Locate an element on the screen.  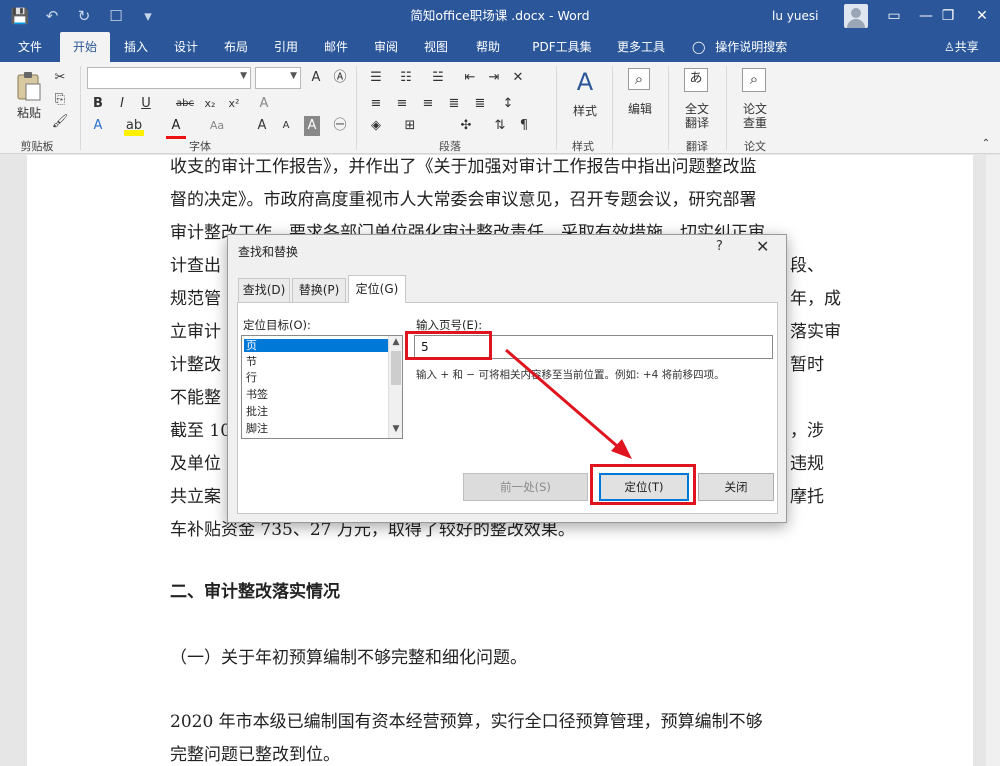
numbering-icon: ☷ is located at coordinates (406, 78).